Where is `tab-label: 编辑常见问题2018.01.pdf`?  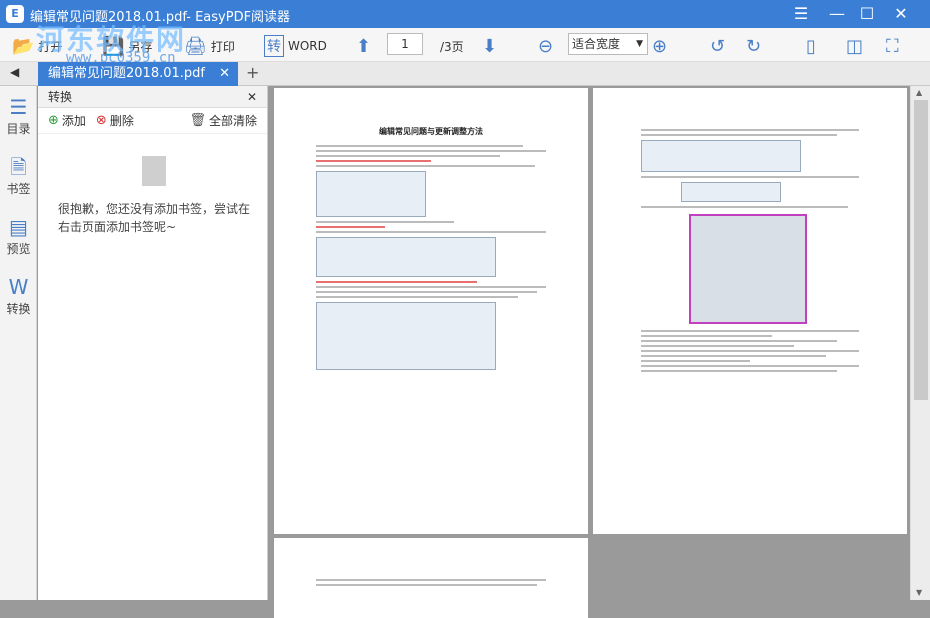
tab-label: 编辑常见问题2018.01.pdf is located at coordinates (126, 73).